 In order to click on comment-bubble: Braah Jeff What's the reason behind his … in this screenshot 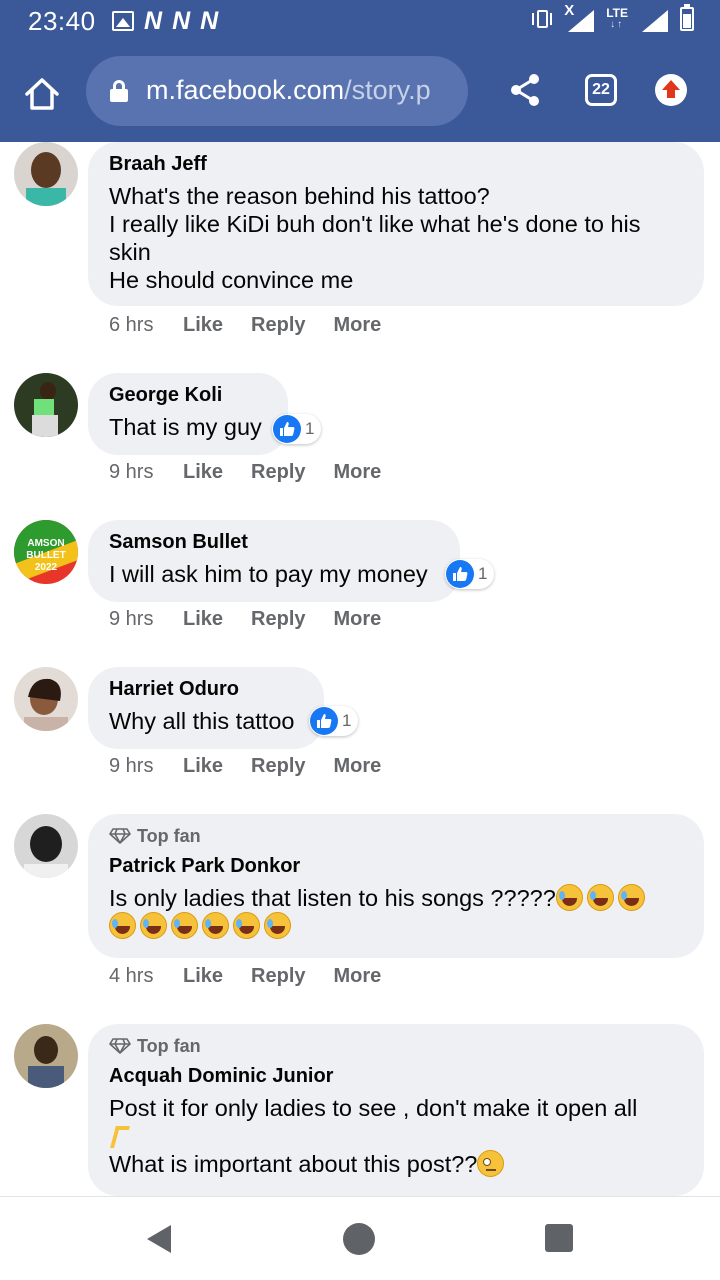, I will do `click(396, 224)`.